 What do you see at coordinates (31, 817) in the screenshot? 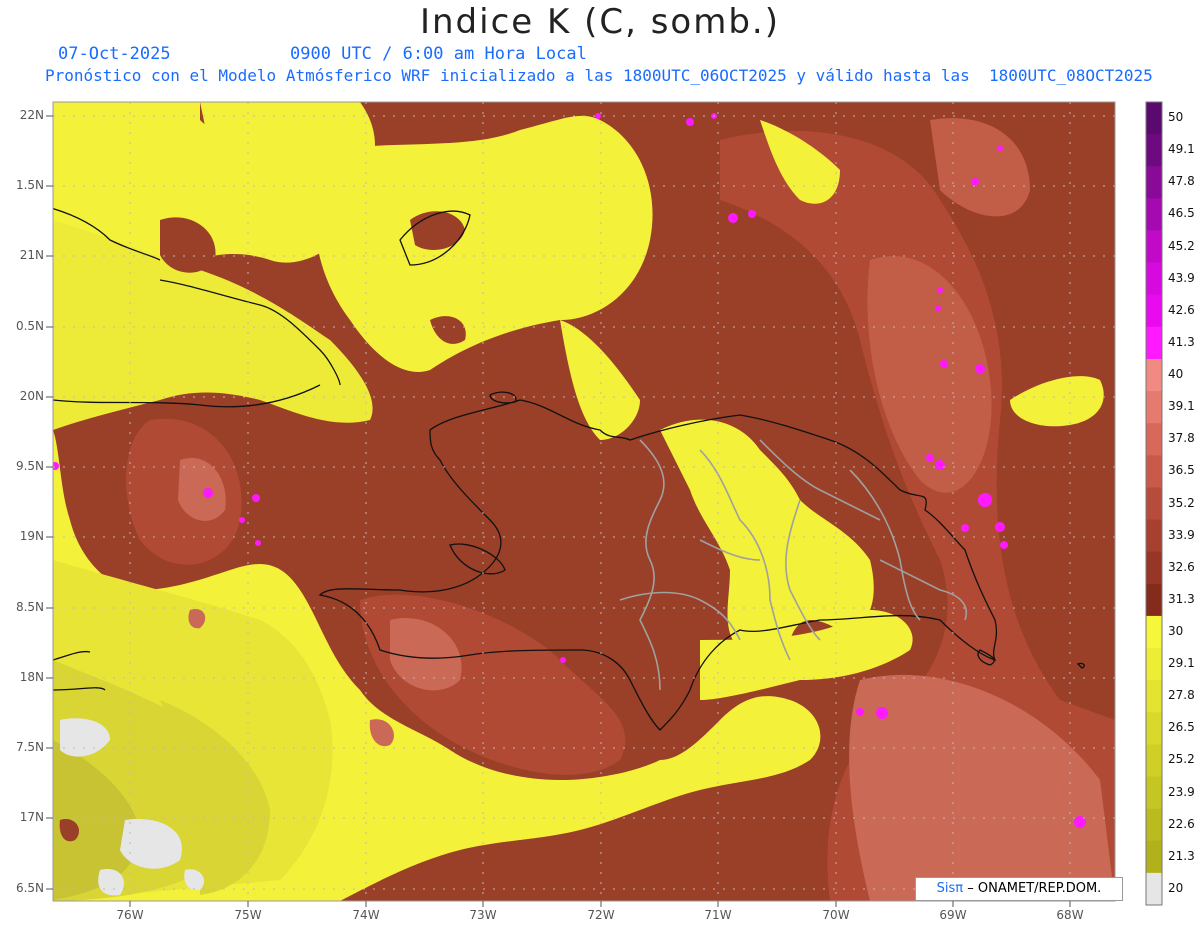
I see `lat-label: 17N` at bounding box center [31, 817].